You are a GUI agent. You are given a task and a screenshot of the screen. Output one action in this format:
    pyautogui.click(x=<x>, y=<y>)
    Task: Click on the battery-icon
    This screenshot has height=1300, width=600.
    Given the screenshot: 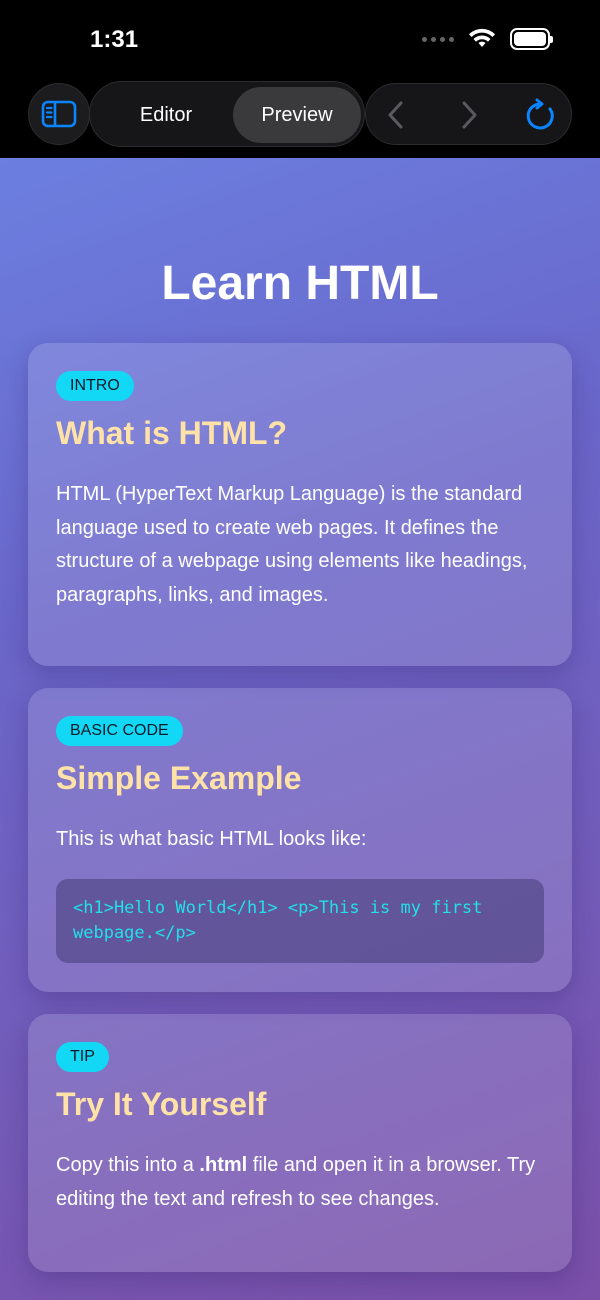 What is the action you would take?
    pyautogui.click(x=531, y=39)
    